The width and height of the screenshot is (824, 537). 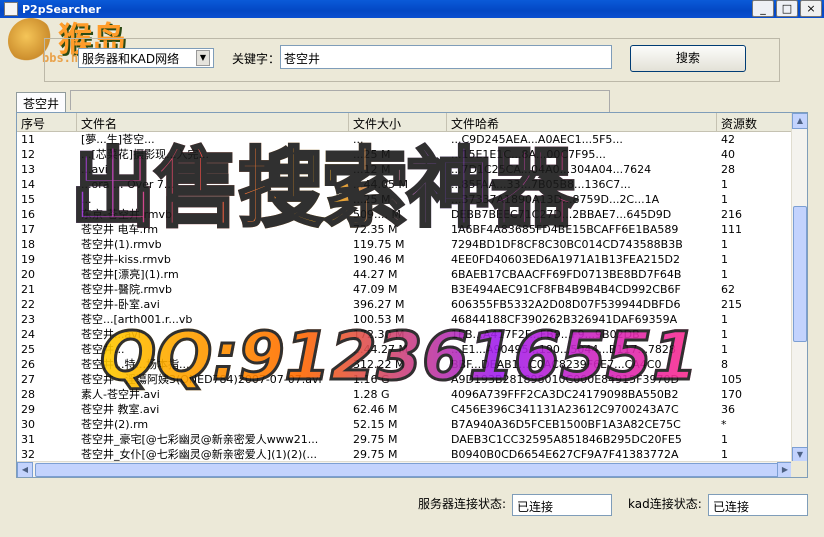 What do you see at coordinates (28, 199) in the screenshot?
I see `cell-index: 15` at bounding box center [28, 199].